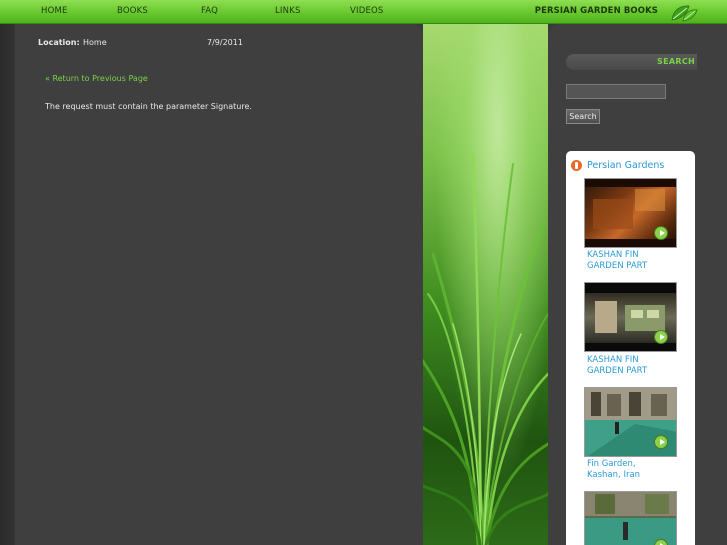 The width and height of the screenshot is (727, 545). What do you see at coordinates (583, 116) in the screenshot?
I see `search-button: Search` at bounding box center [583, 116].